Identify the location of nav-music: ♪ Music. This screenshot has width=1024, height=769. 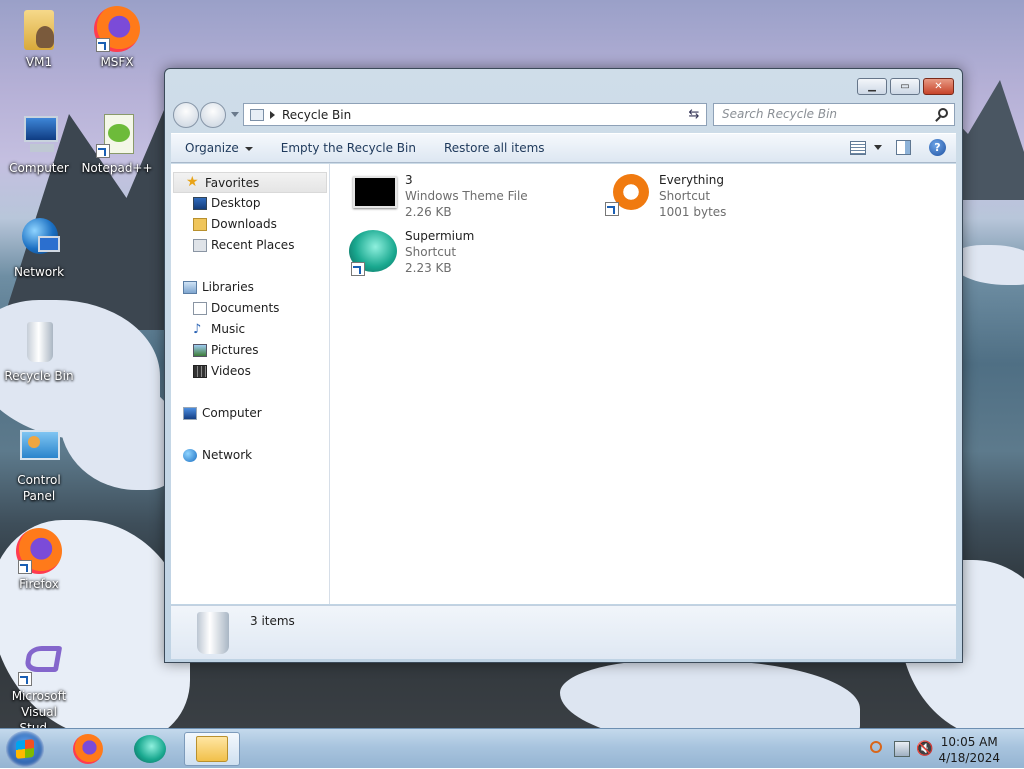
(250, 329).